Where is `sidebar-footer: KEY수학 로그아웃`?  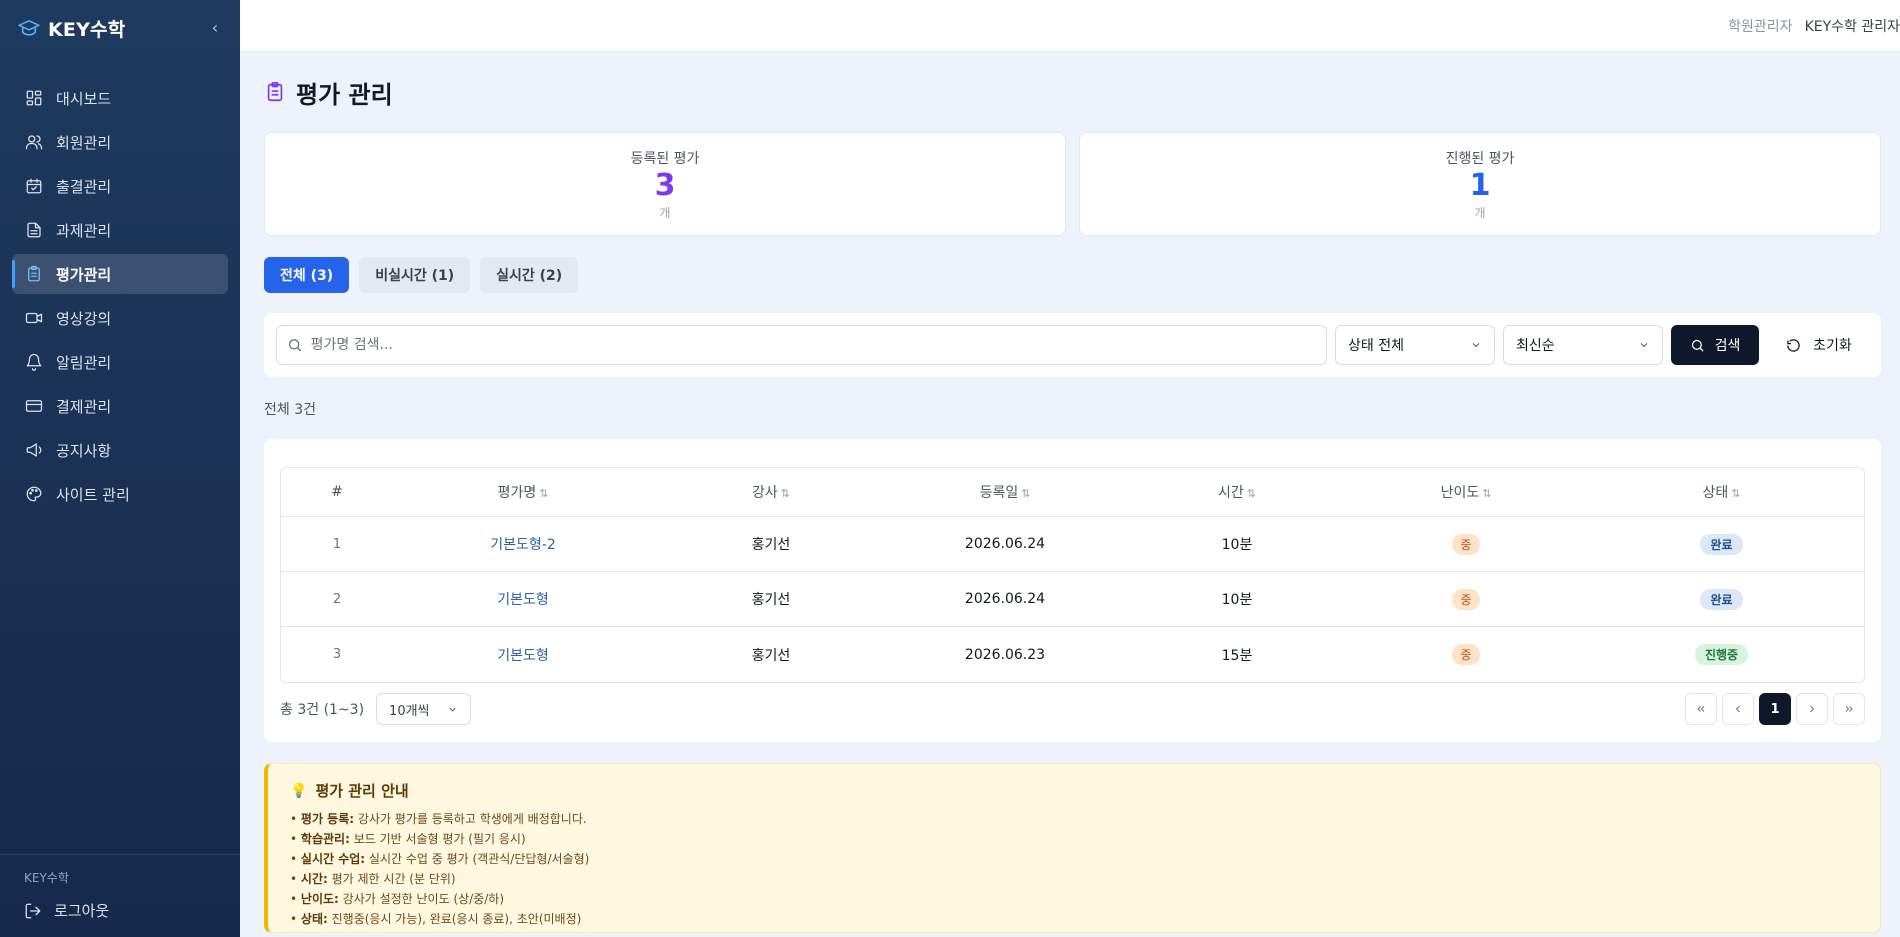 sidebar-footer: KEY수학 로그아웃 is located at coordinates (120, 895).